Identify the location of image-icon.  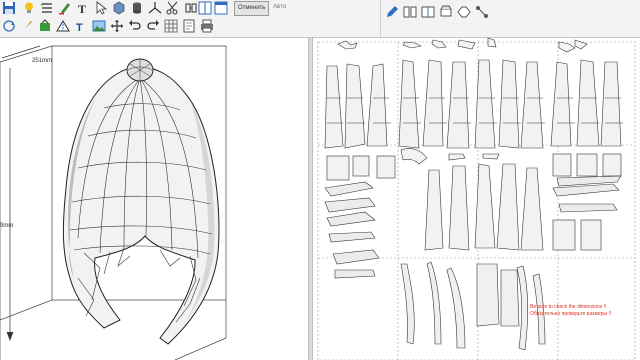
(99, 26).